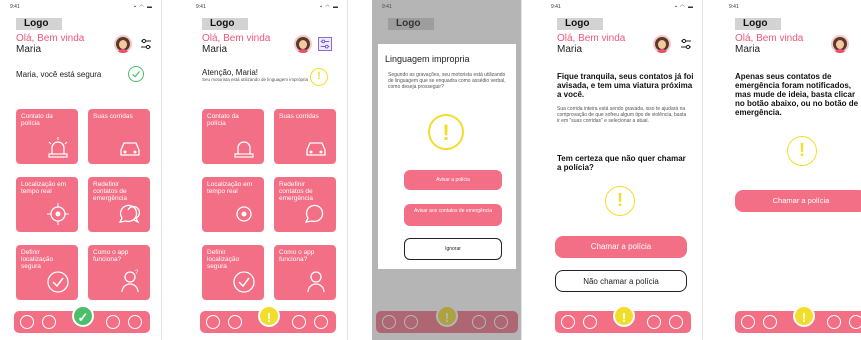 This screenshot has width=861, height=340. I want to click on modal-title: Linguagem impropria, so click(427, 59).